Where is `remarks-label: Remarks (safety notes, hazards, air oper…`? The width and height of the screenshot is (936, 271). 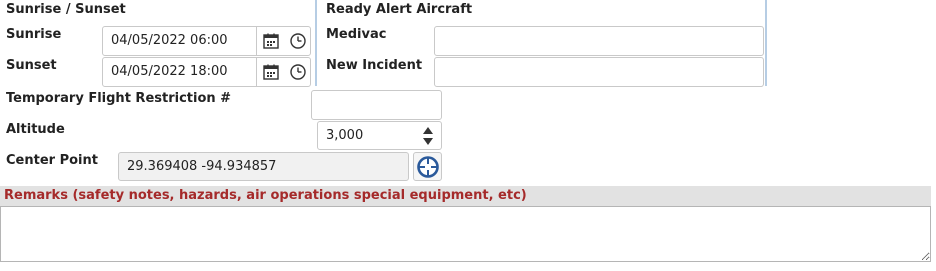
remarks-label: Remarks (safety notes, hazards, air oper… is located at coordinates (265, 195).